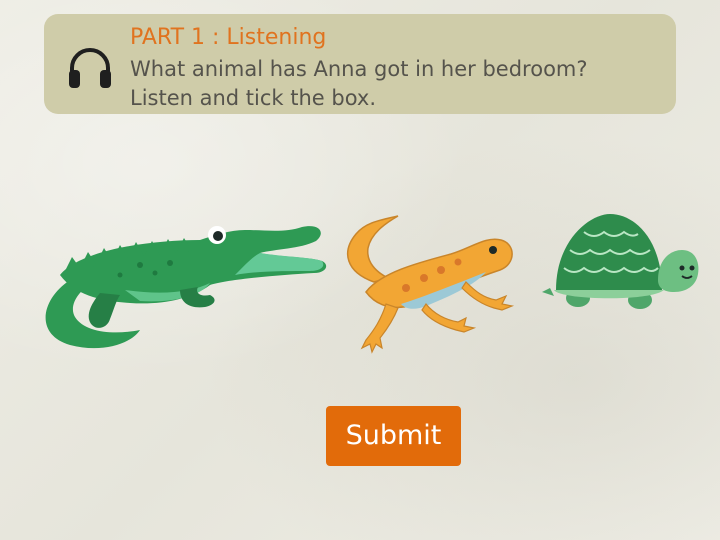 The width and height of the screenshot is (720, 540). What do you see at coordinates (186, 287) in the screenshot?
I see `crocodile-icon` at bounding box center [186, 287].